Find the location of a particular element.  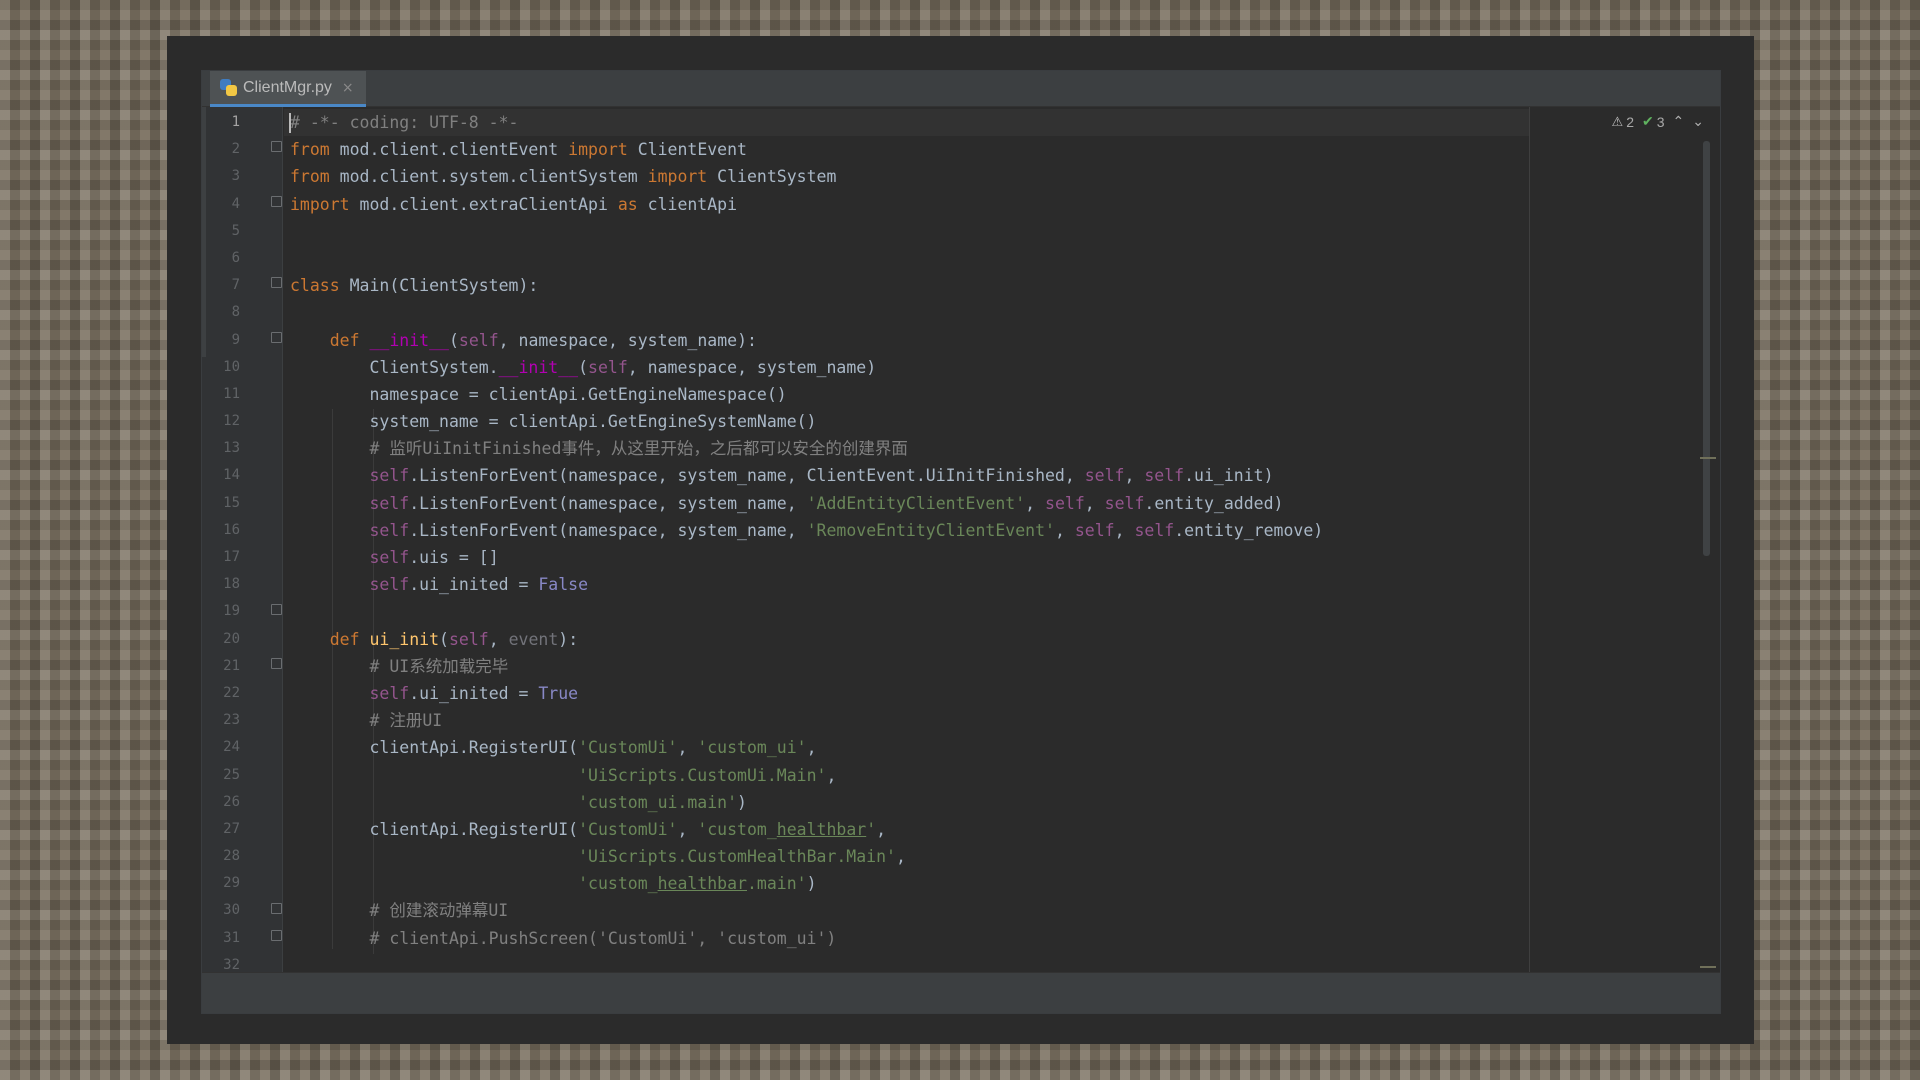

code-token: clientApi is located at coordinates (687, 204).